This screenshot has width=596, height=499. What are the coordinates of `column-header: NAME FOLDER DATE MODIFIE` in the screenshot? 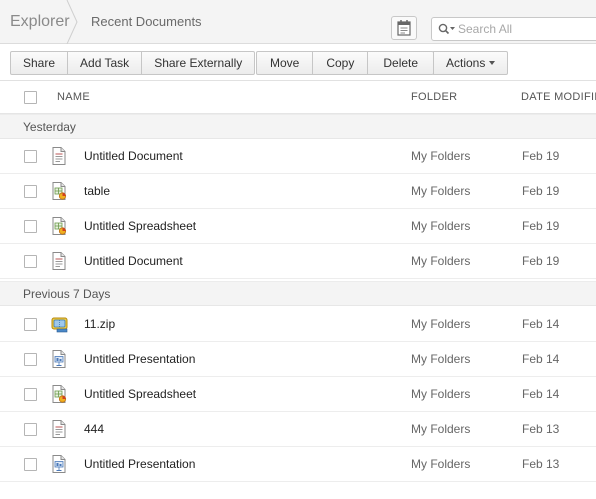 It's located at (298, 97).